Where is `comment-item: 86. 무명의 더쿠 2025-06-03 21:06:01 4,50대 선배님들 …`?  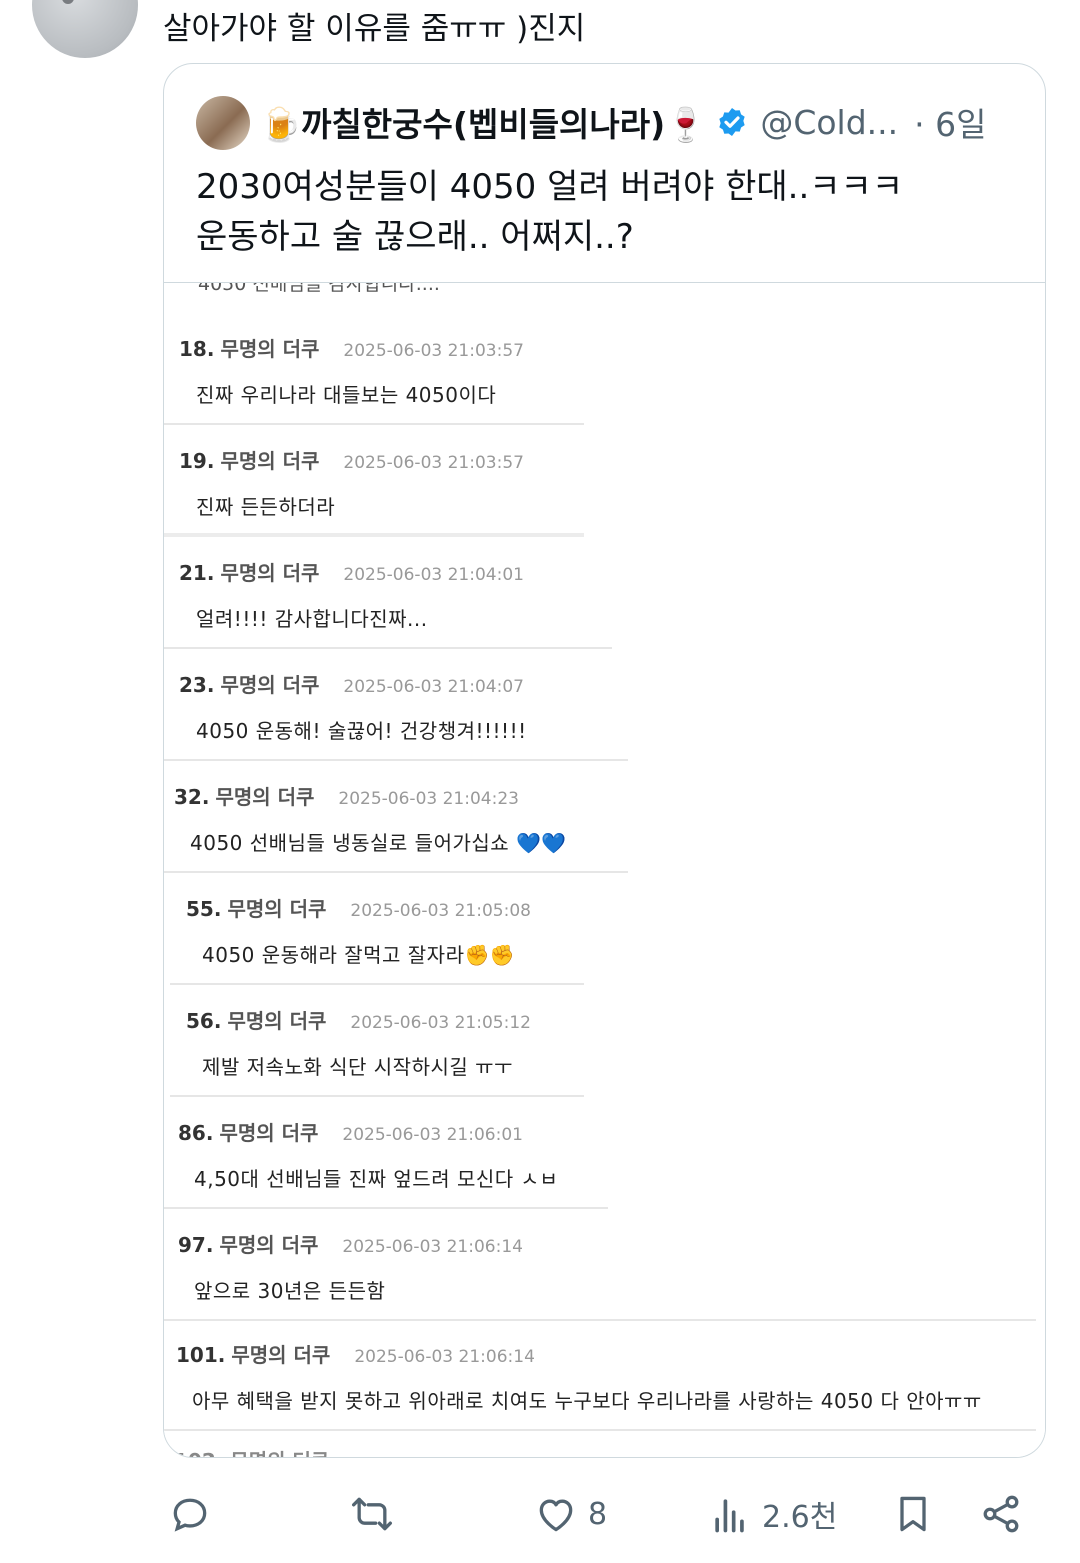
comment-item: 86. 무명의 더쿠 2025-06-03 21:06:01 4,50대 선배님들 … is located at coordinates (386, 1153).